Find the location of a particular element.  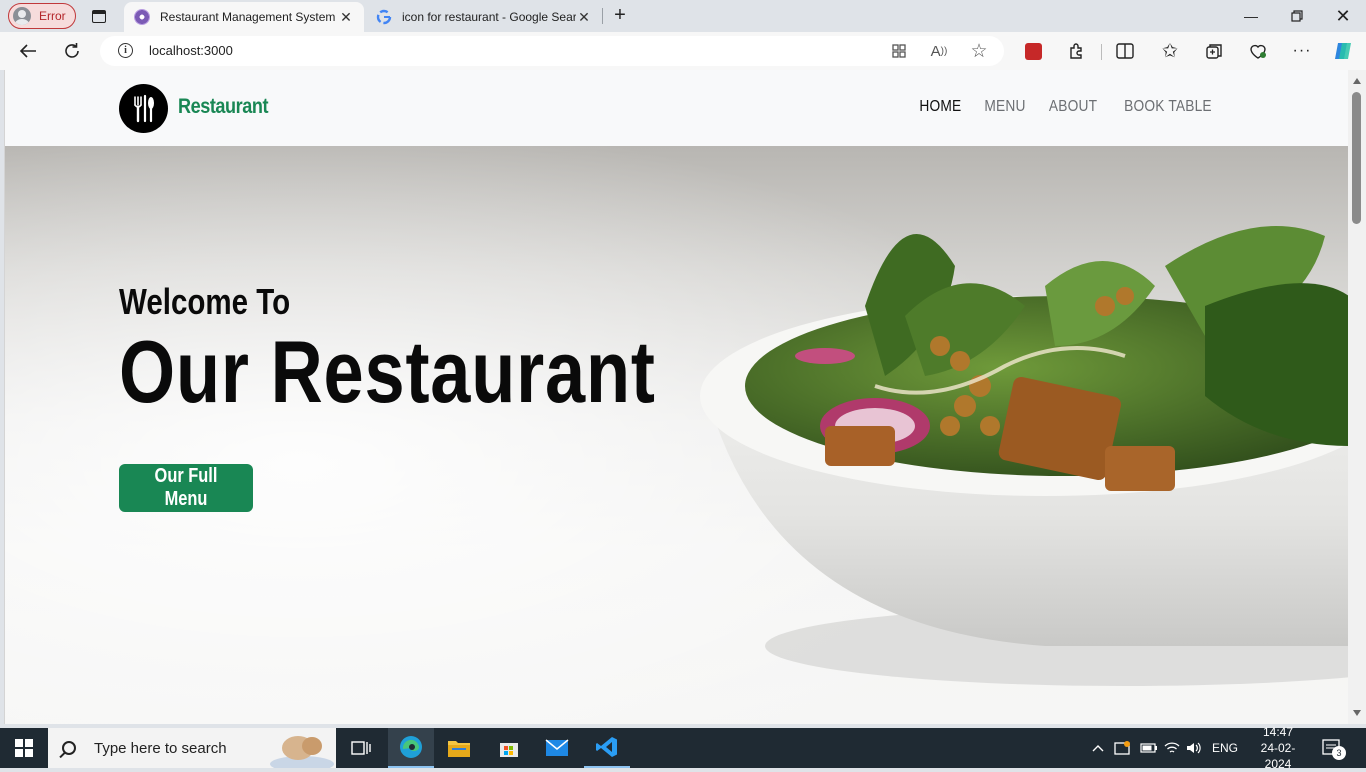

windows-start-icon is located at coordinates (24, 748).